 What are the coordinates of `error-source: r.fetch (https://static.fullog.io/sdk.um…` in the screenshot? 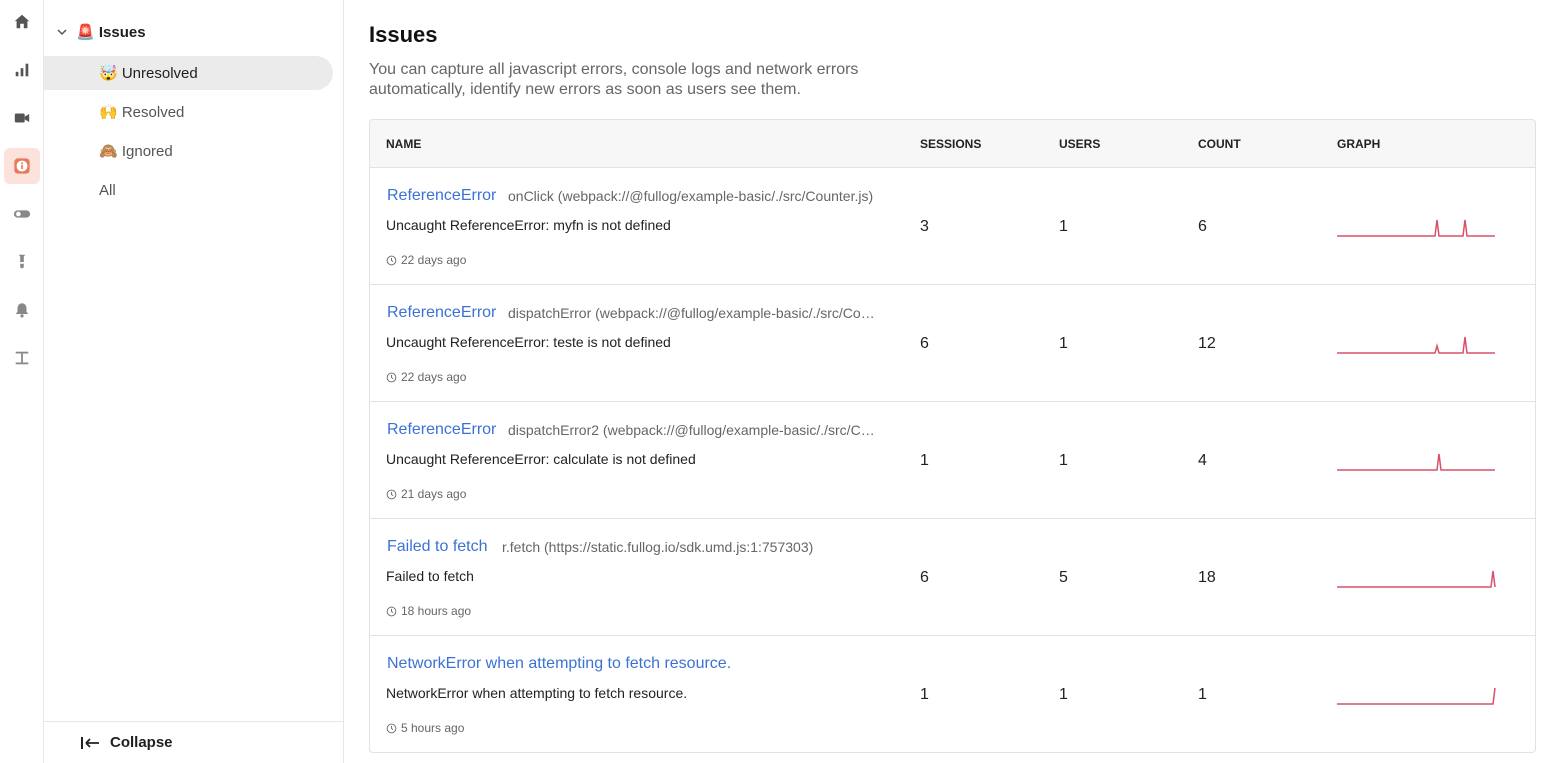 It's located at (658, 547).